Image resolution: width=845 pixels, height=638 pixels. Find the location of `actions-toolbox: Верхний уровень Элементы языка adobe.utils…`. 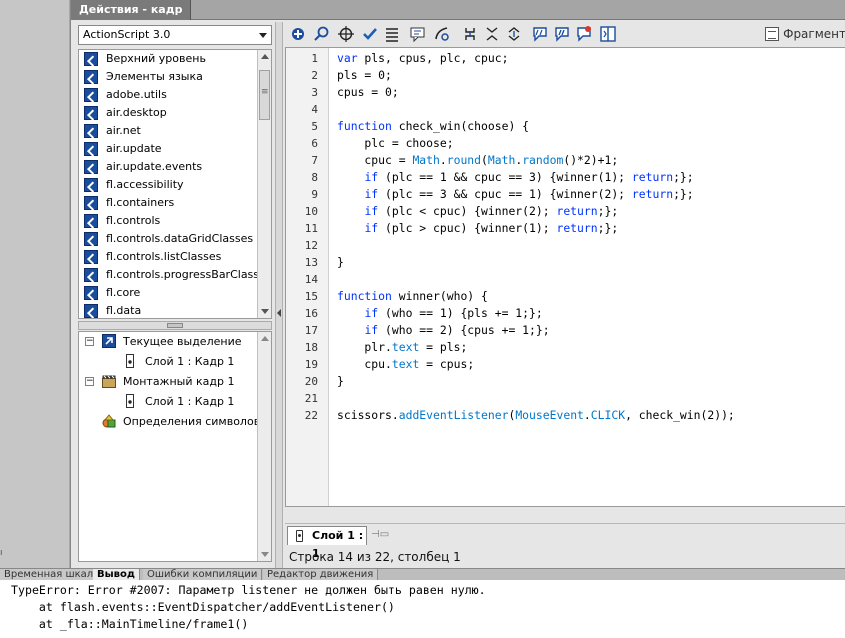

actions-toolbox: Верхний уровень Элементы языка adobe.utils… is located at coordinates (175, 184).